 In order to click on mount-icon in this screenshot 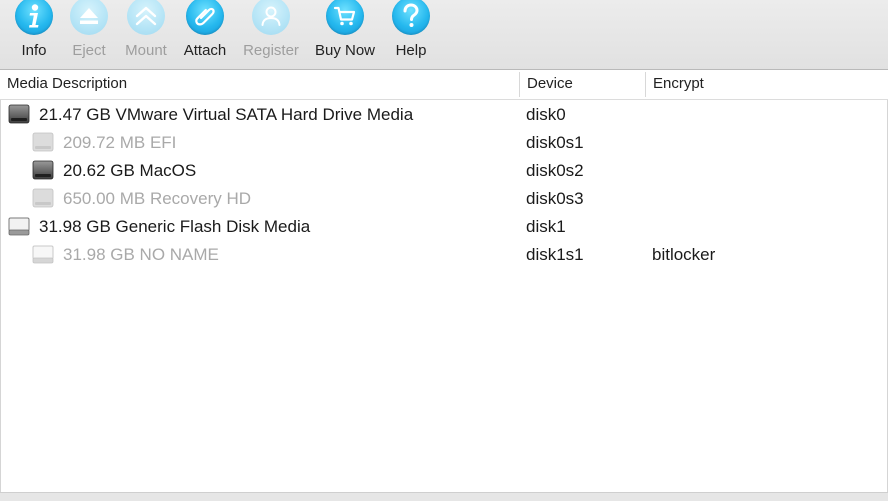, I will do `click(146, 17)`.